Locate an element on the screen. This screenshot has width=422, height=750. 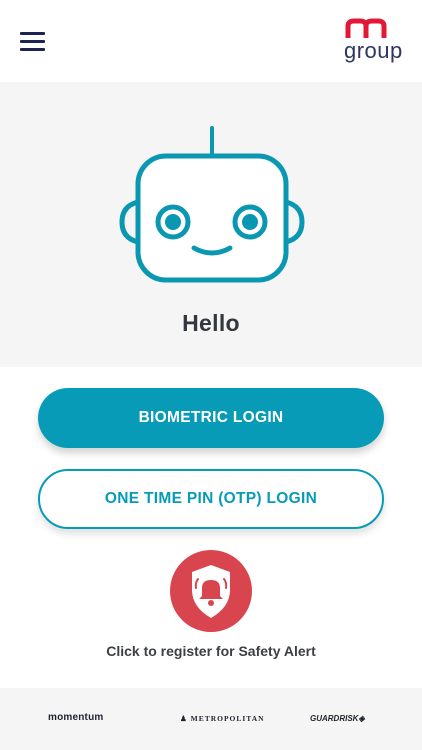
metropolitan-logo: ♟ METROPOLITAN is located at coordinates (222, 718).